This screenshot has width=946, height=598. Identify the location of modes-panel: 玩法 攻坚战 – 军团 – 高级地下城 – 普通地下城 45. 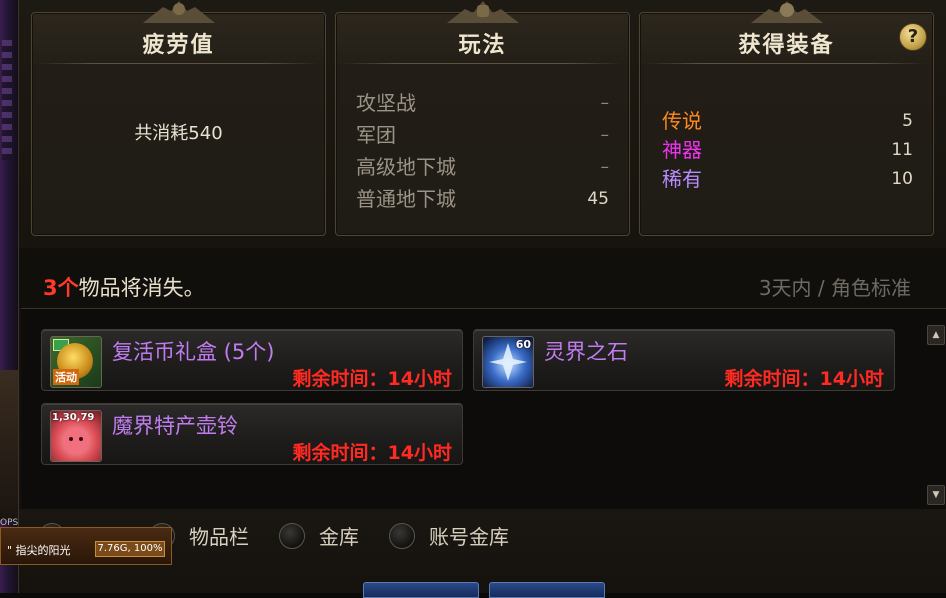
(482, 118).